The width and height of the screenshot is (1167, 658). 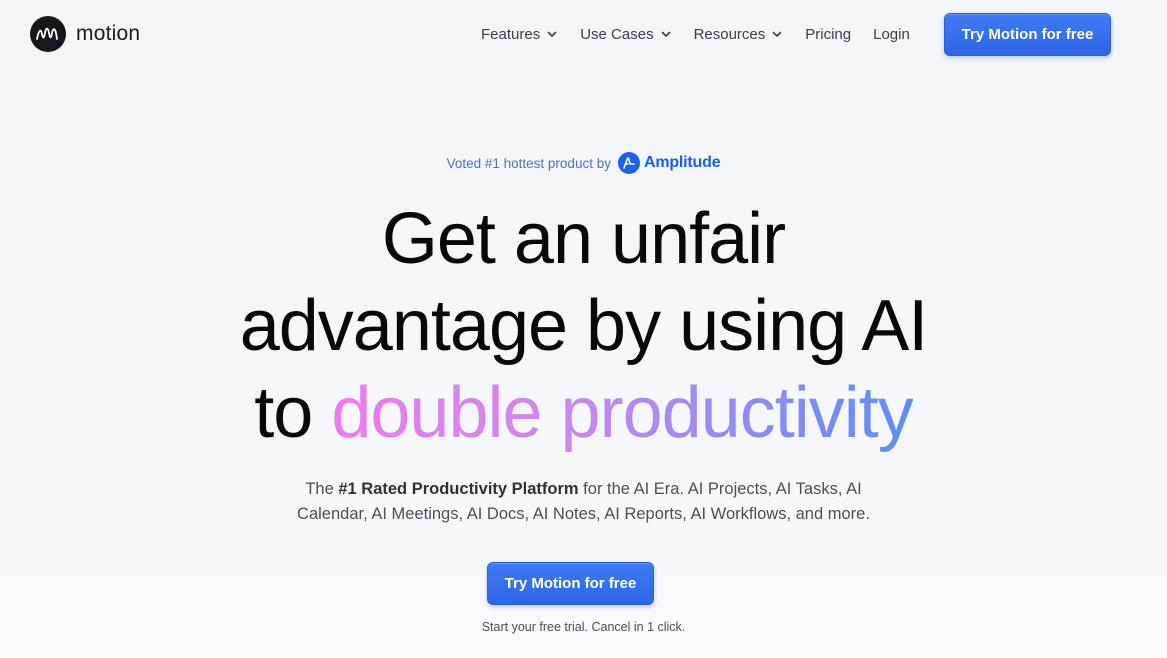 What do you see at coordinates (570, 583) in the screenshot?
I see `hero-try-free-button: Try Motion for free` at bounding box center [570, 583].